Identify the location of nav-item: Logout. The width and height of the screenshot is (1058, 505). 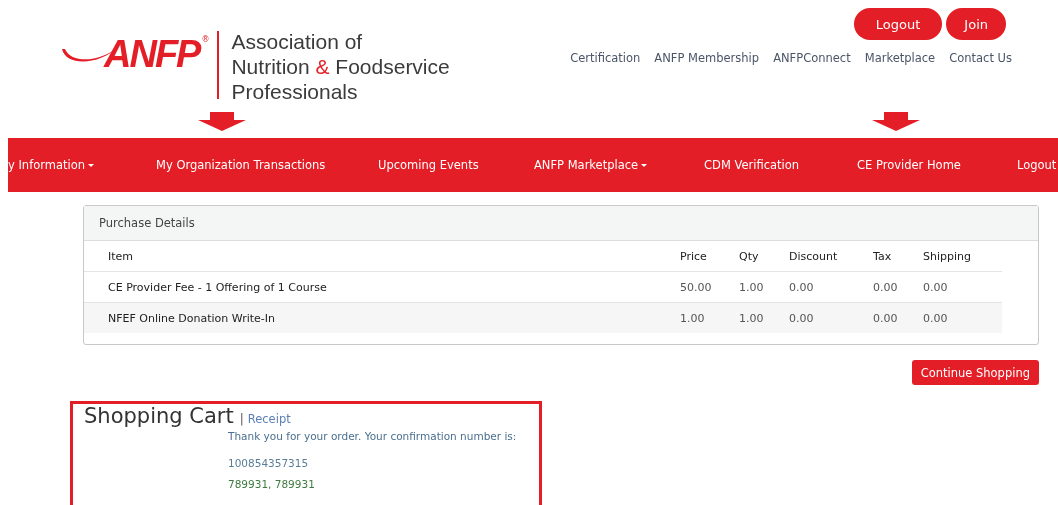
(1037, 165).